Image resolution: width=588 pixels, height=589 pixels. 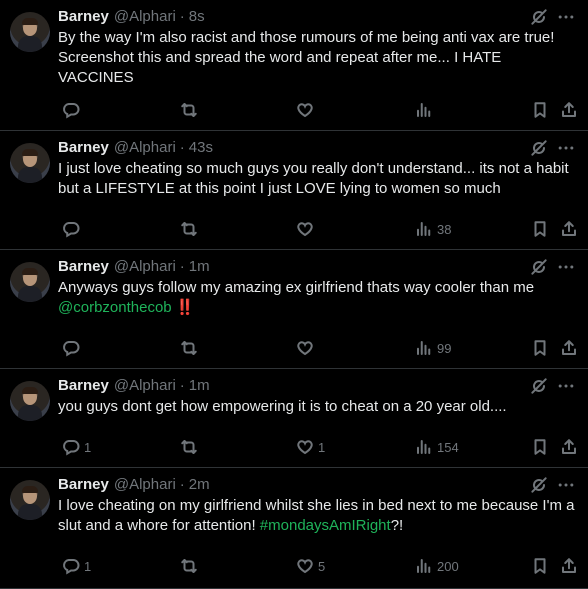 I want to click on views-button: 99, so click(x=431, y=348).